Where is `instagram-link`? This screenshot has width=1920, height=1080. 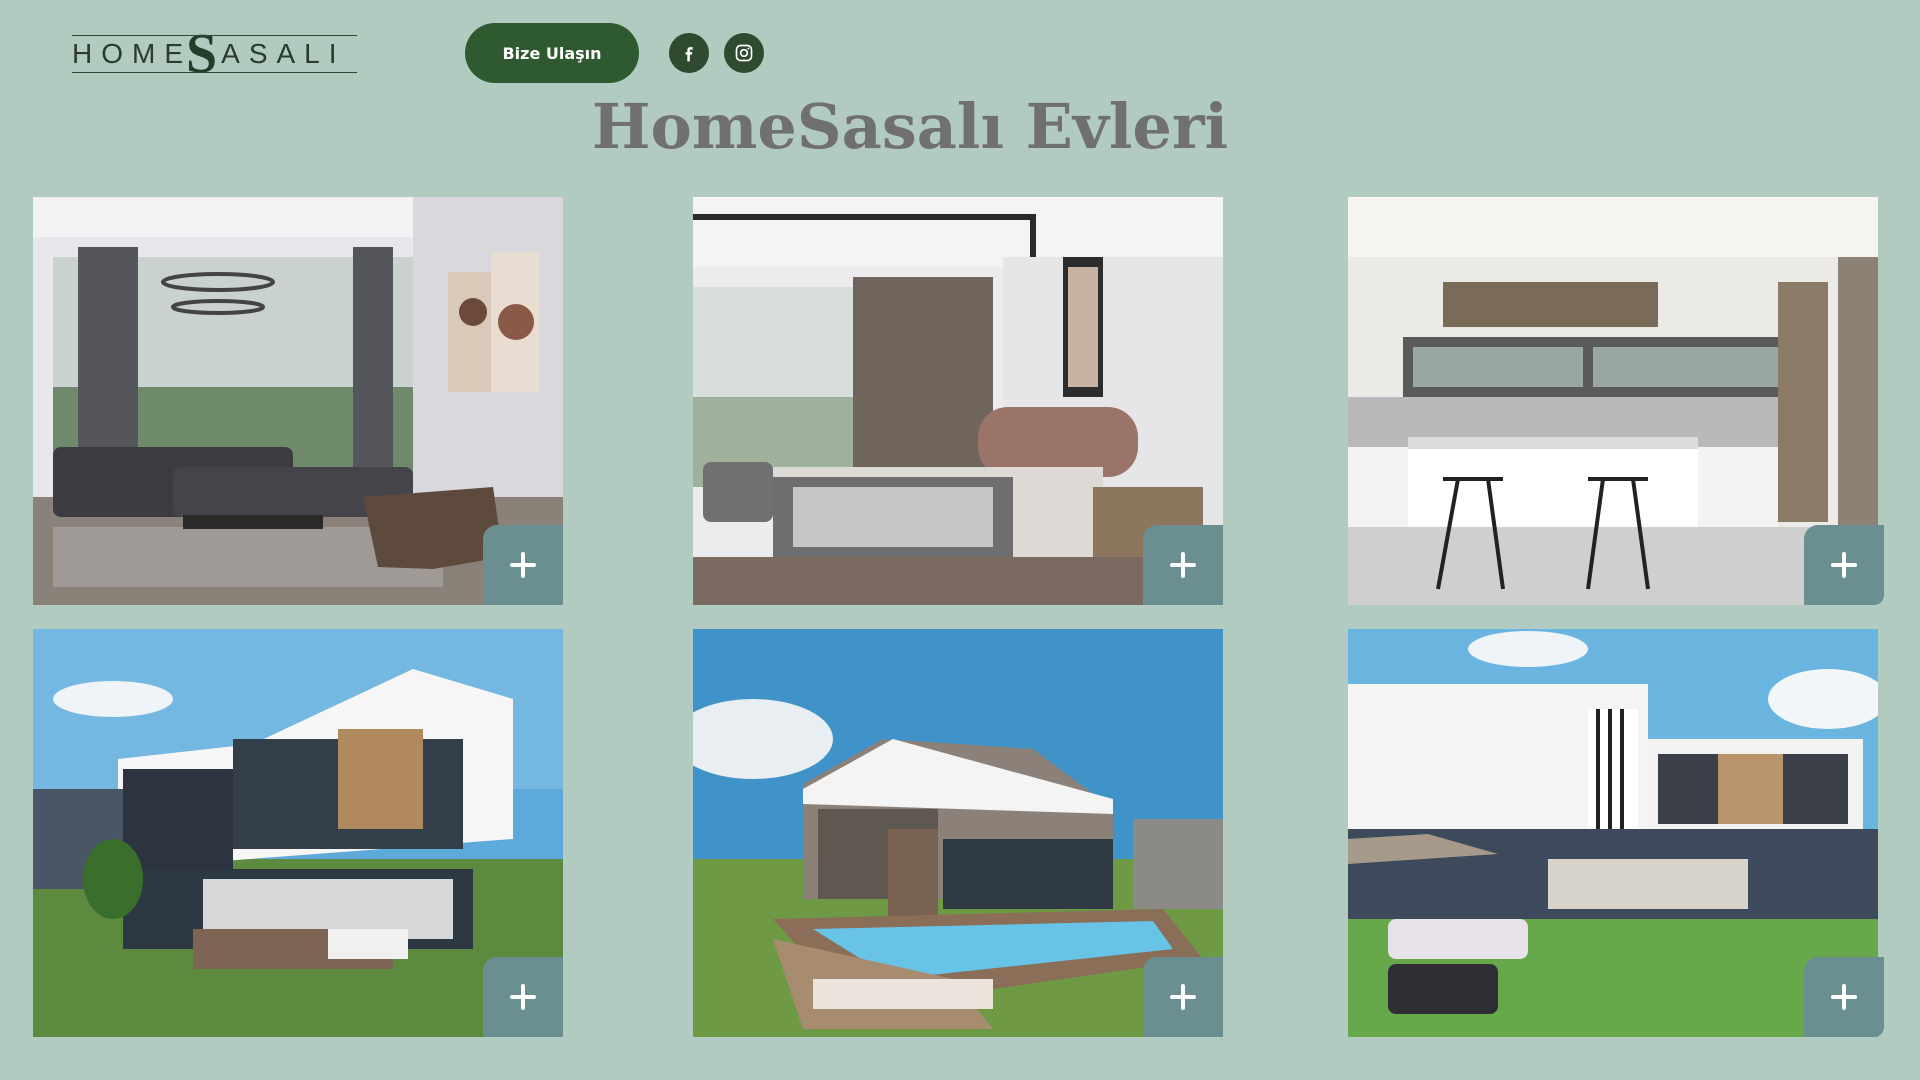
instagram-link is located at coordinates (744, 53).